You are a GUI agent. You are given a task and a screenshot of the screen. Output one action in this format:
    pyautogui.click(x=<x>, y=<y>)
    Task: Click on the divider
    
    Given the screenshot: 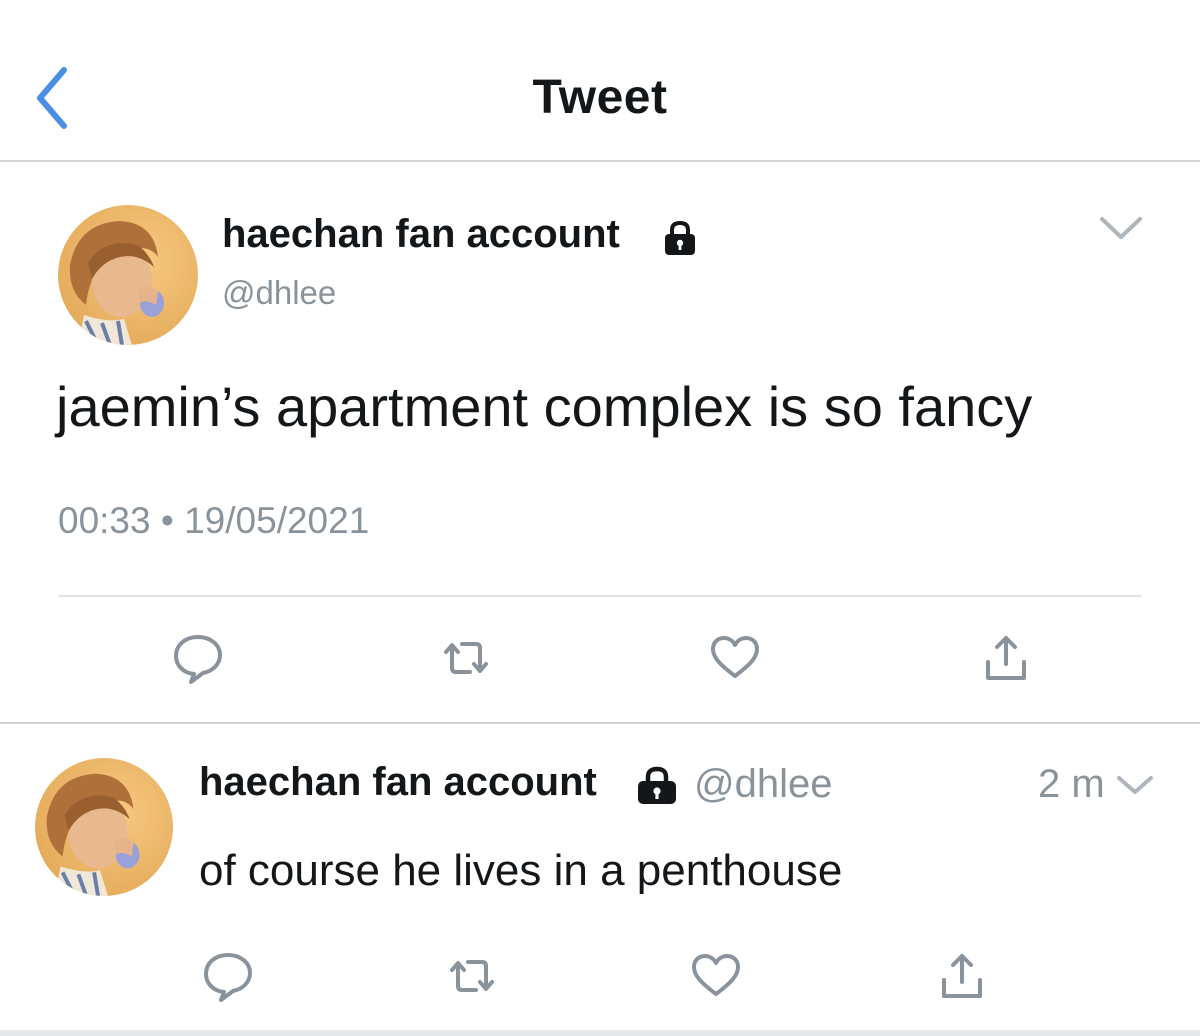 What is the action you would take?
    pyautogui.click(x=600, y=596)
    